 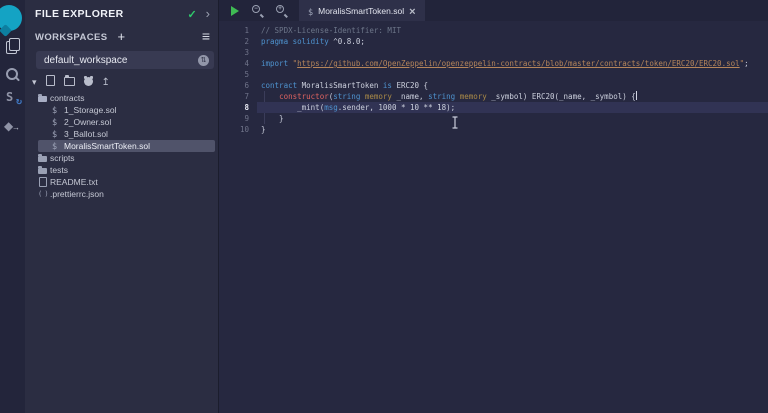 I want to click on code-line: 6 contract MoralisSmartToken is ERC20 {, so click(x=493, y=85).